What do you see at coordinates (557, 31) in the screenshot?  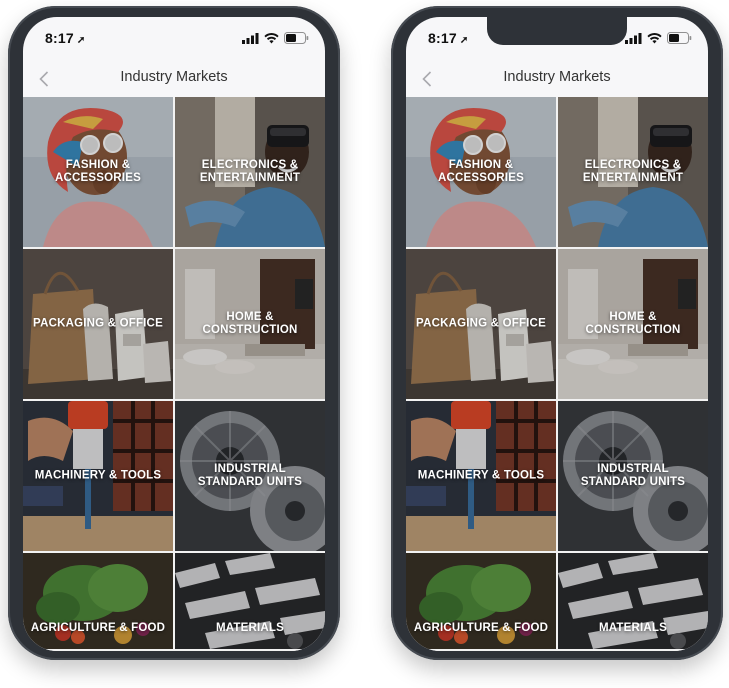 I see `phone-notch` at bounding box center [557, 31].